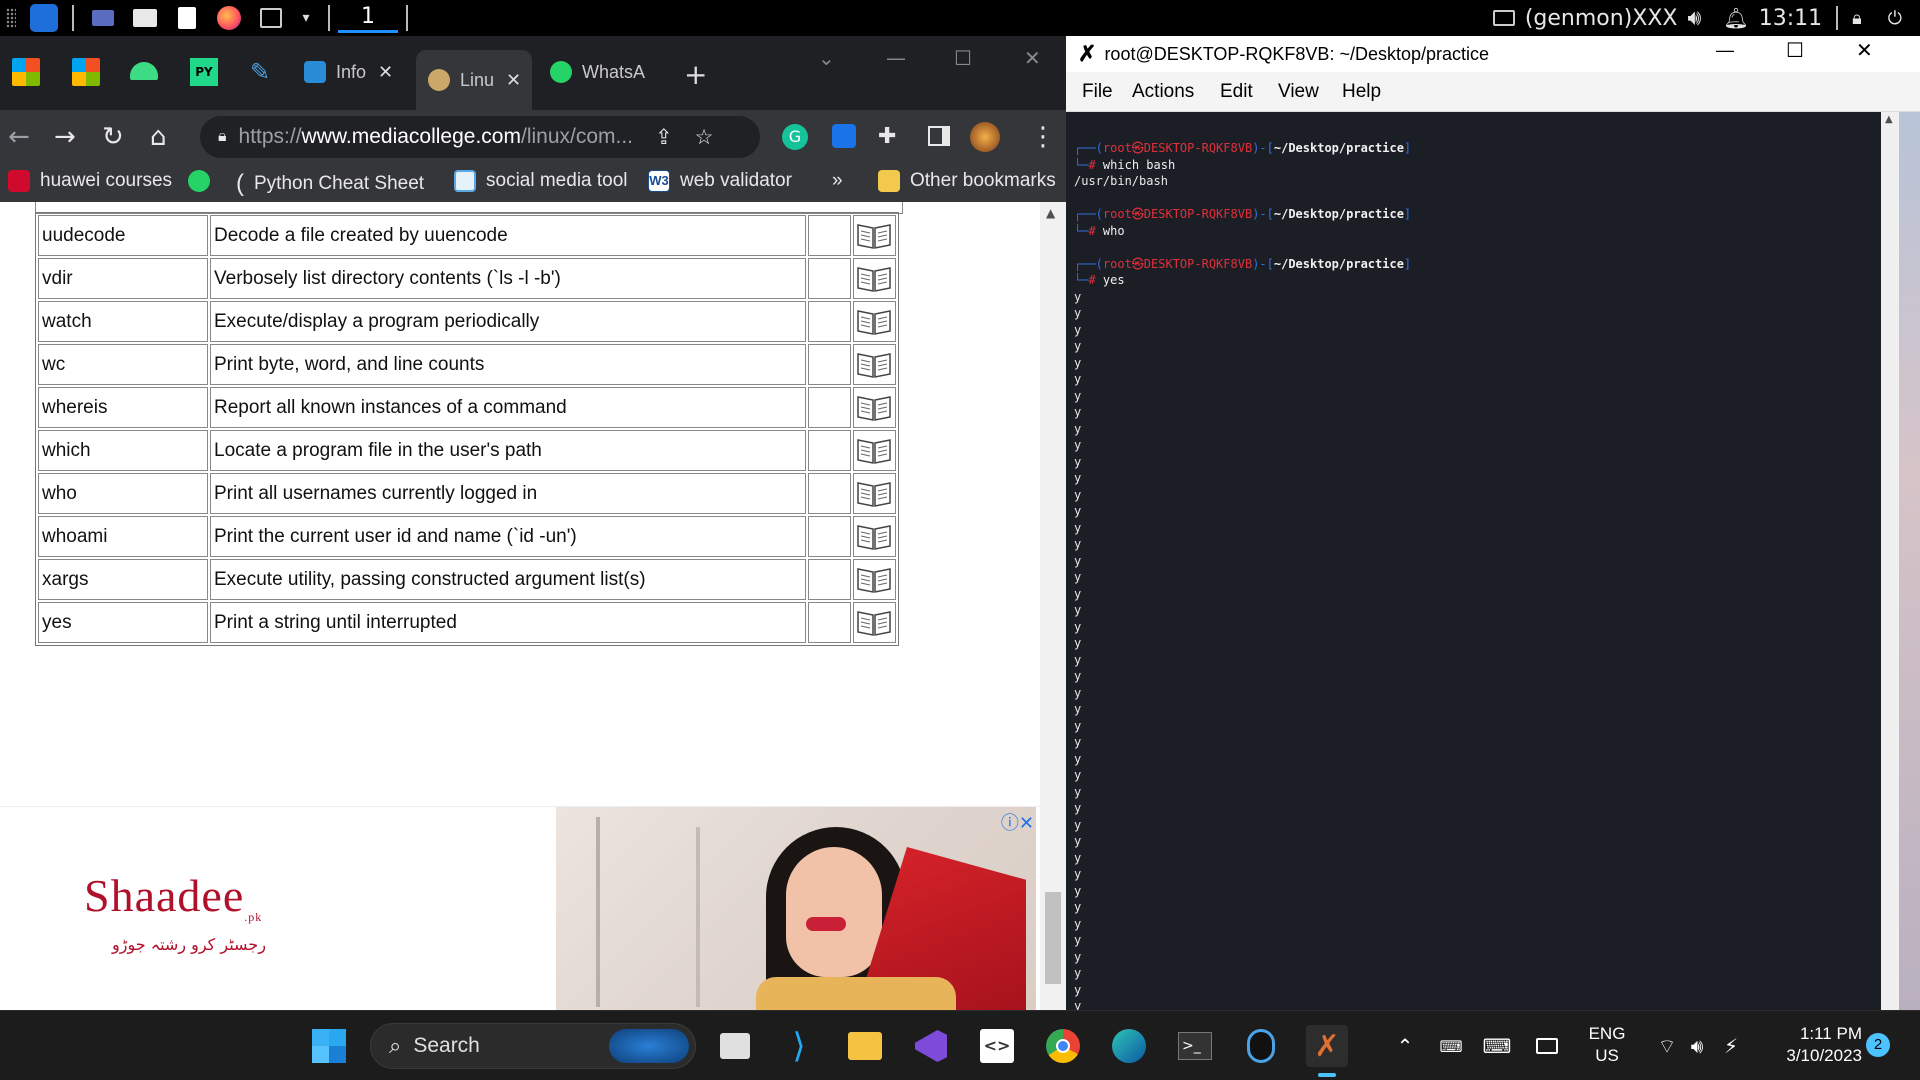 The width and height of the screenshot is (1920, 1080). What do you see at coordinates (1857, 18) in the screenshot?
I see `lock-icon: 🔒︎` at bounding box center [1857, 18].